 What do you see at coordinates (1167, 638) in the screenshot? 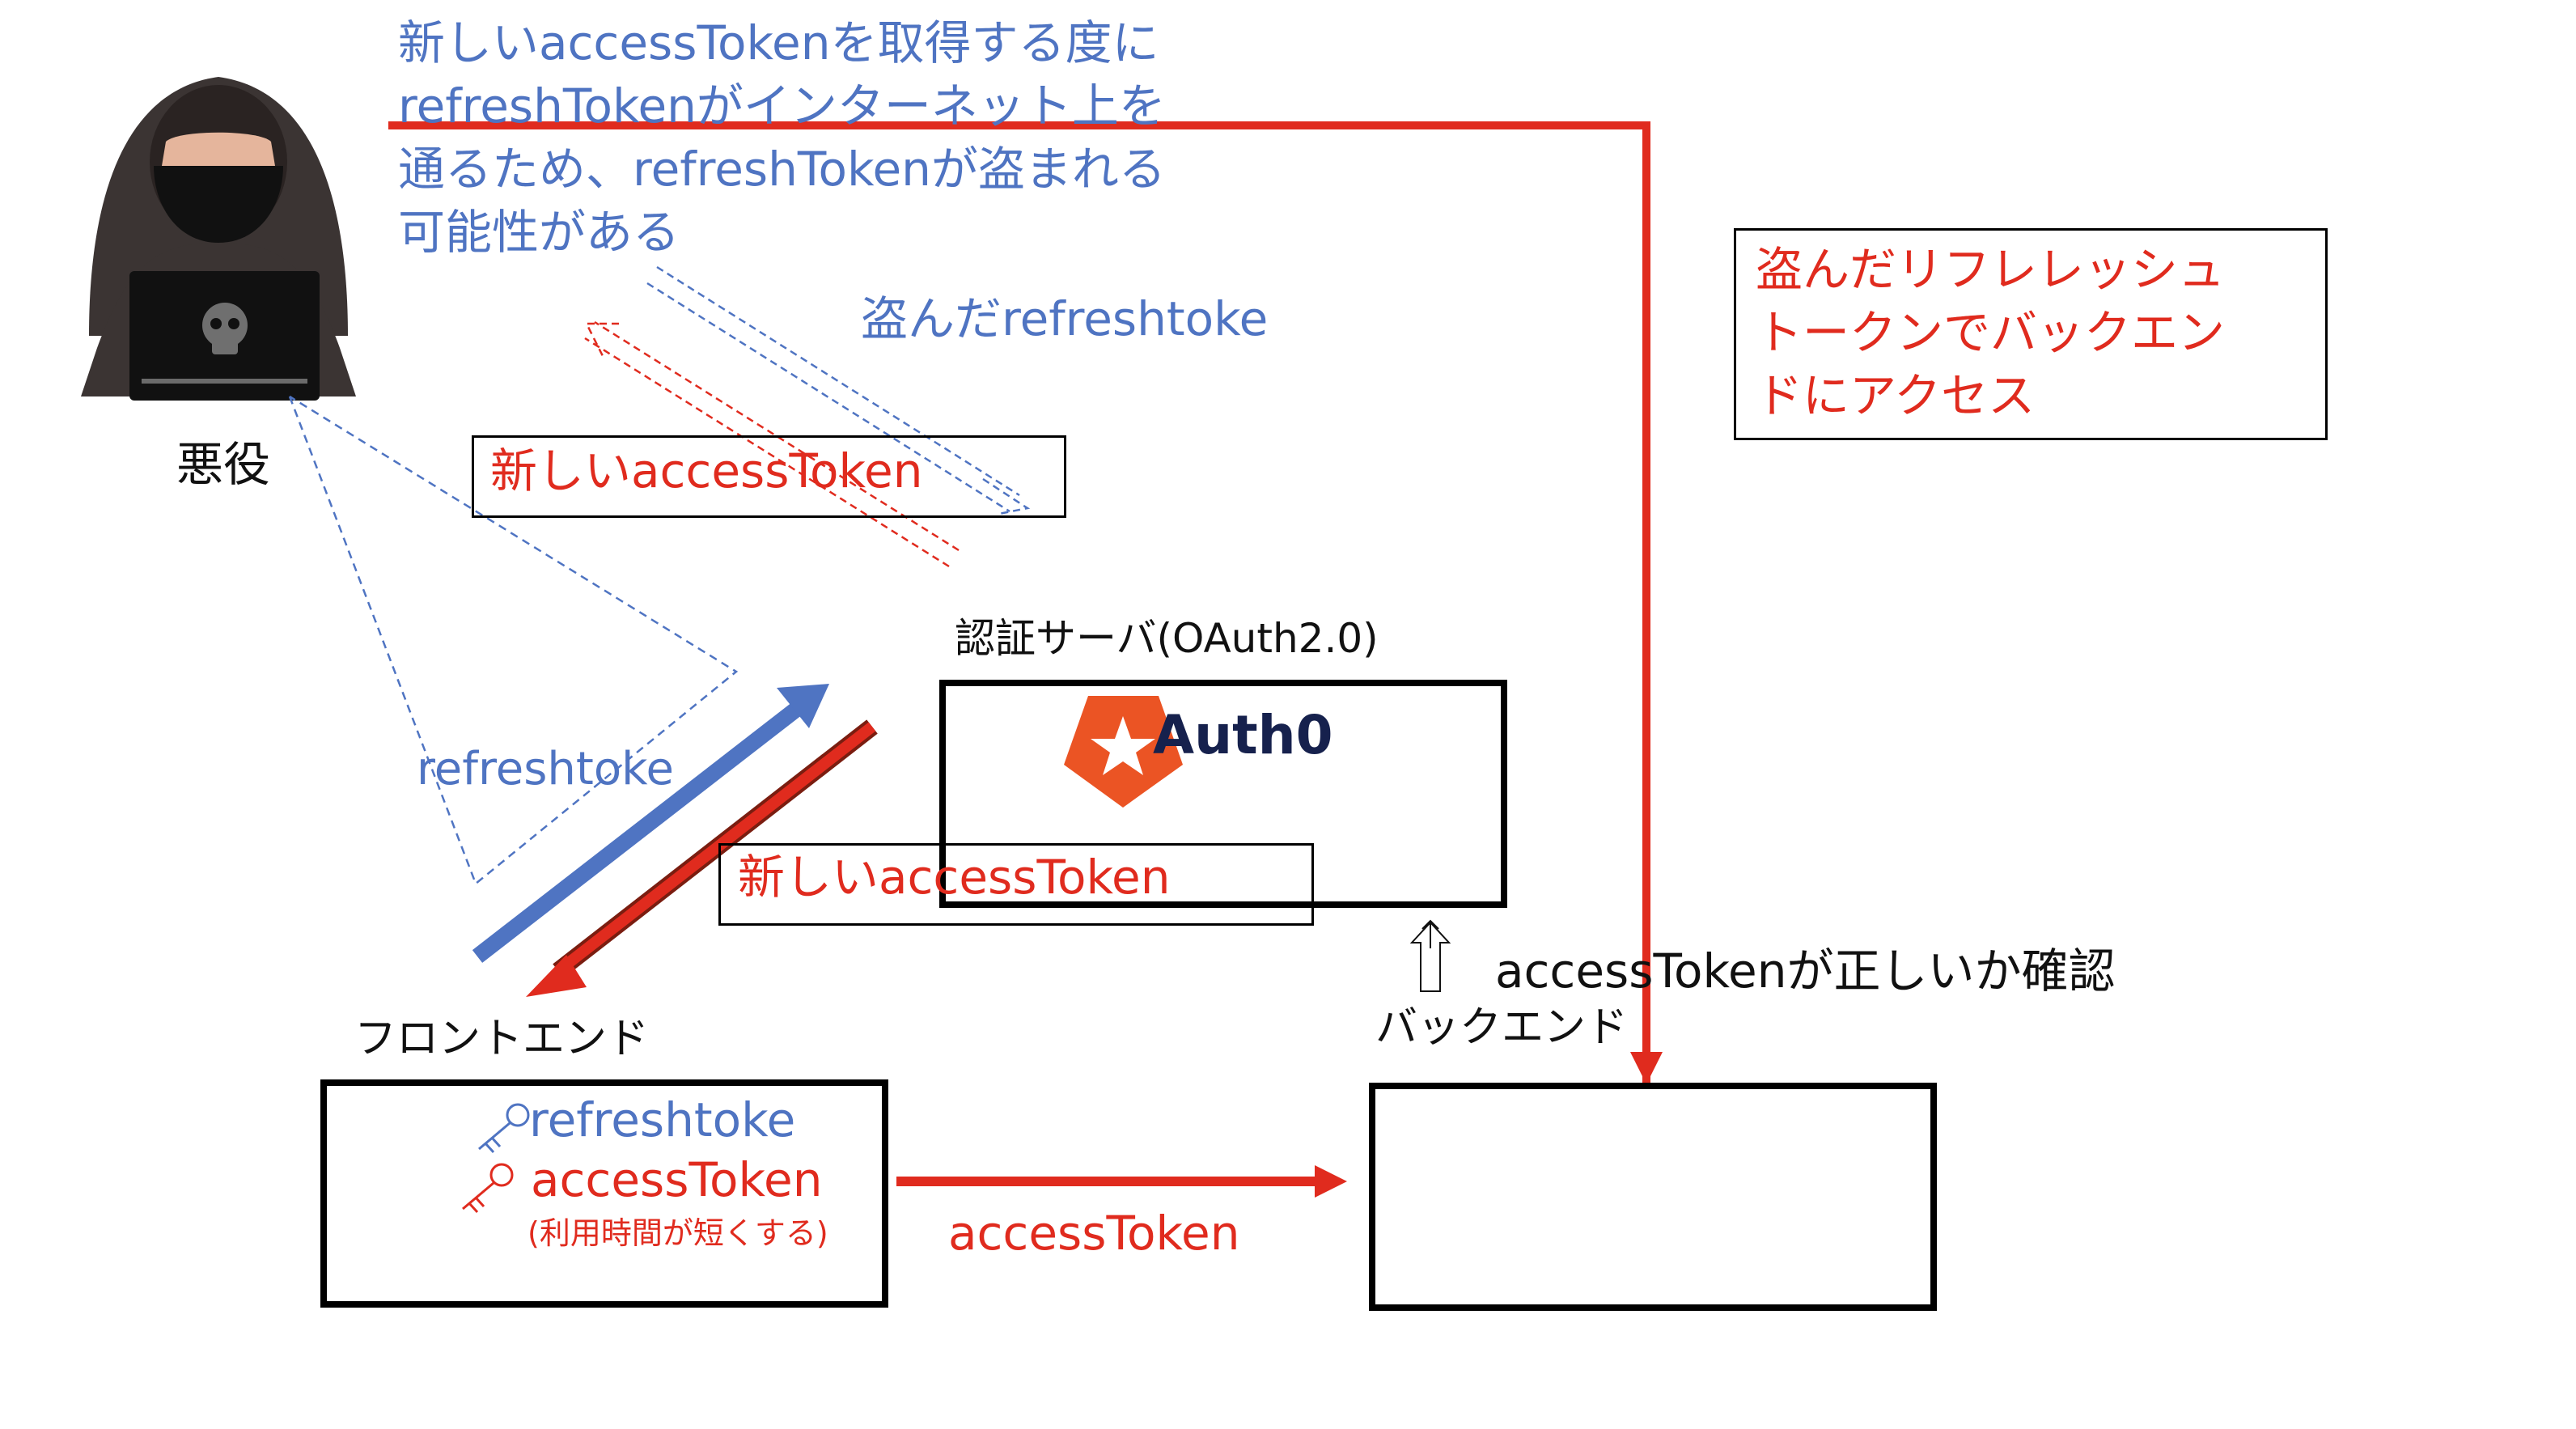
I see `auth-server-label: 認証サーバ(OAuth2.0)` at bounding box center [1167, 638].